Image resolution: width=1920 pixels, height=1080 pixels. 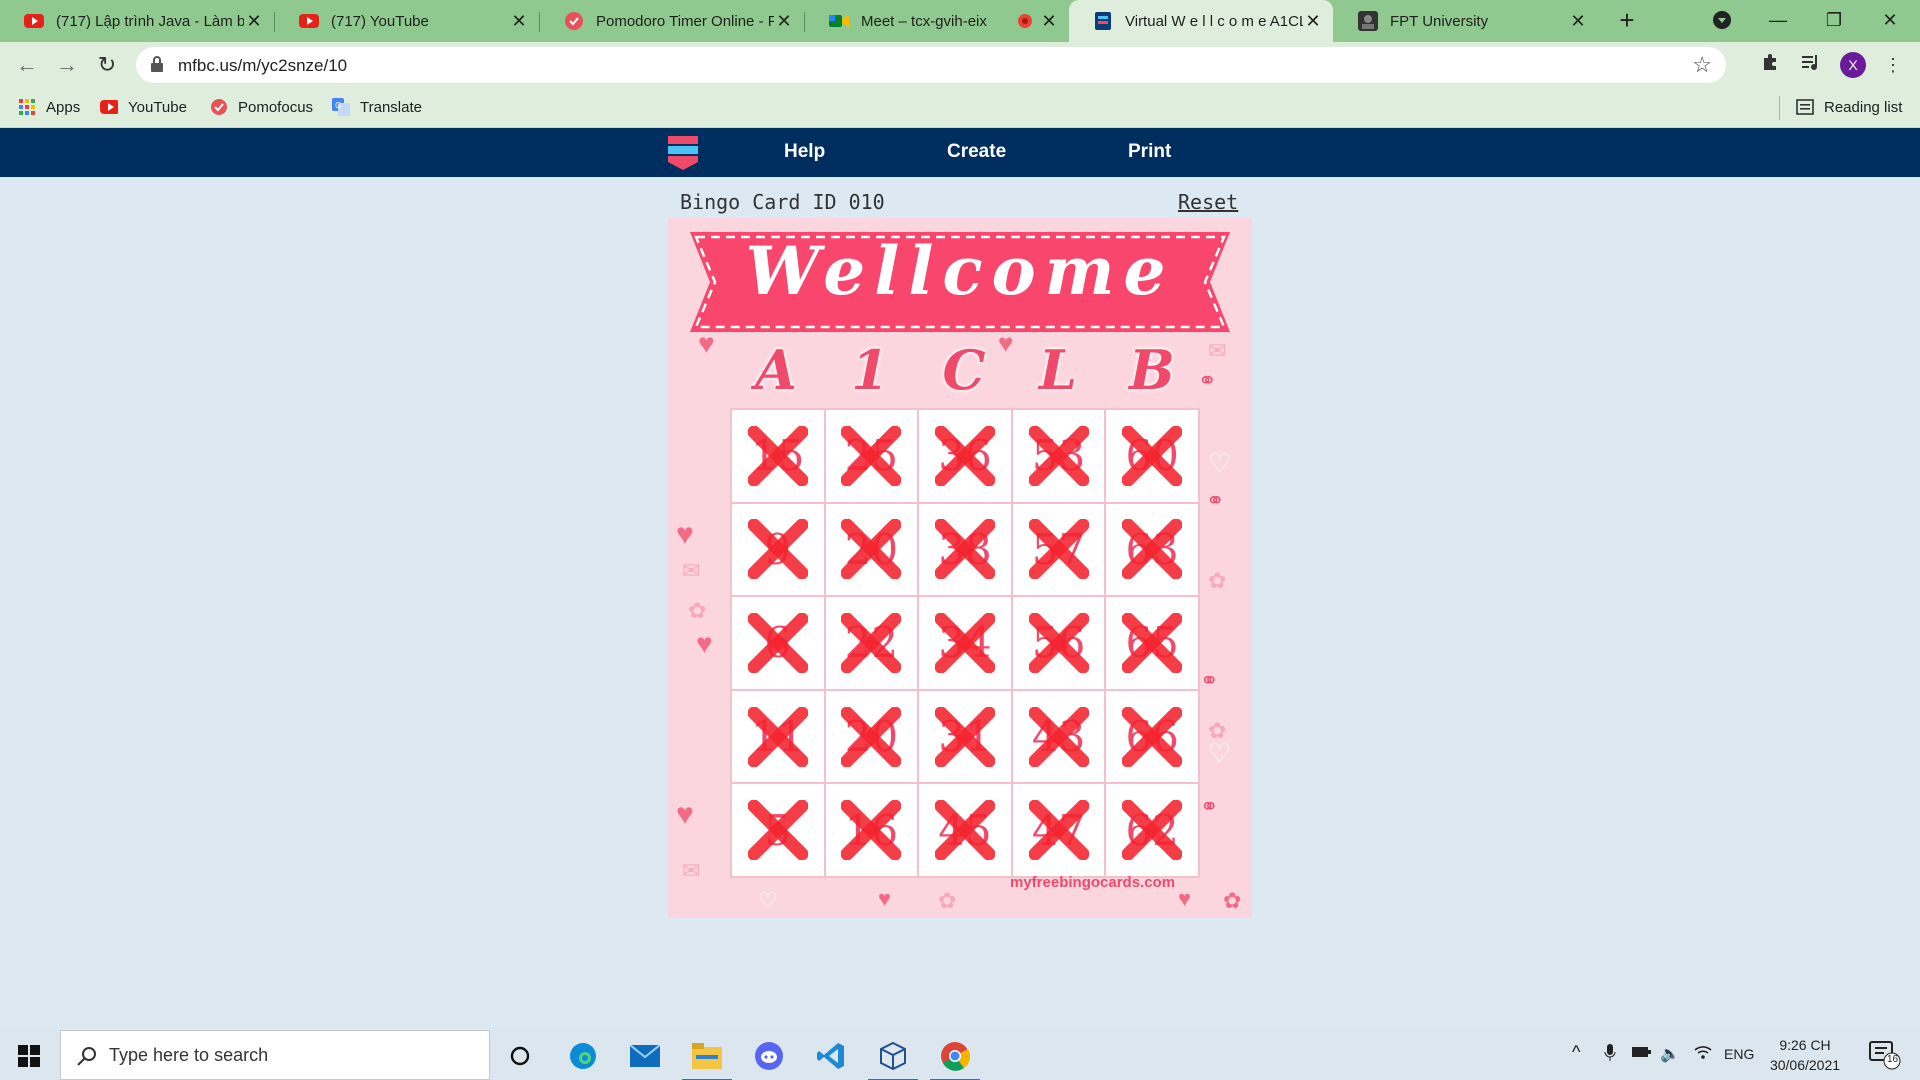 What do you see at coordinates (1058, 736) in the screenshot?
I see `bingo-cell: 43` at bounding box center [1058, 736].